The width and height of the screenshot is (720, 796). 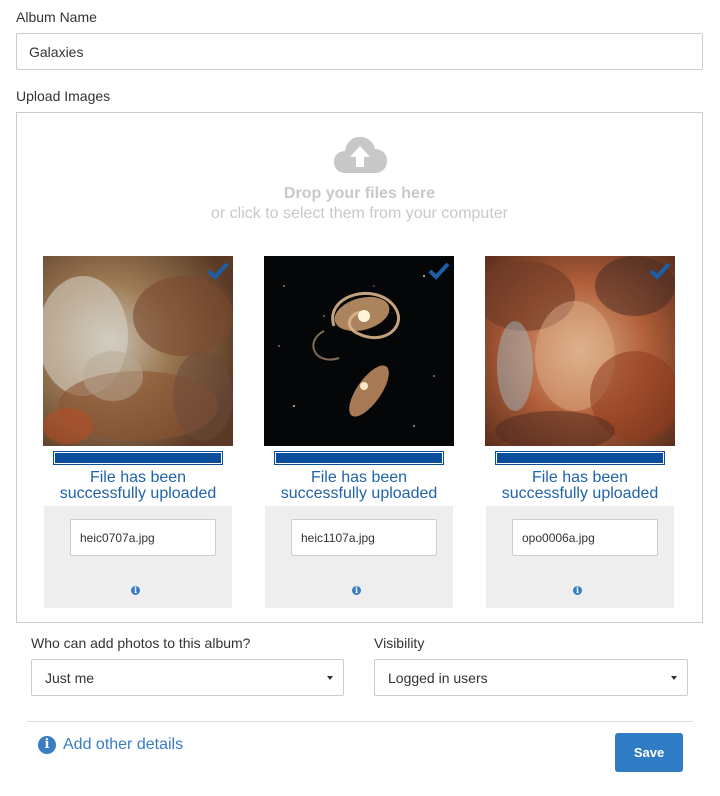 I want to click on filename-input-3: opo0006a.jpg, so click(x=585, y=537).